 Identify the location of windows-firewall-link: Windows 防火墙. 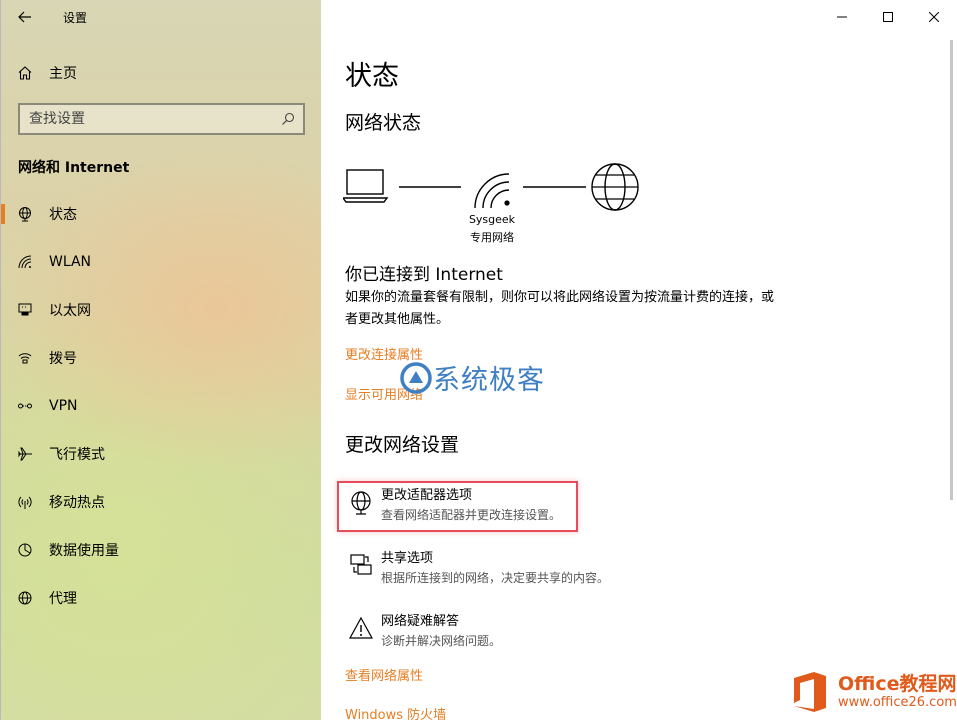
(395, 712).